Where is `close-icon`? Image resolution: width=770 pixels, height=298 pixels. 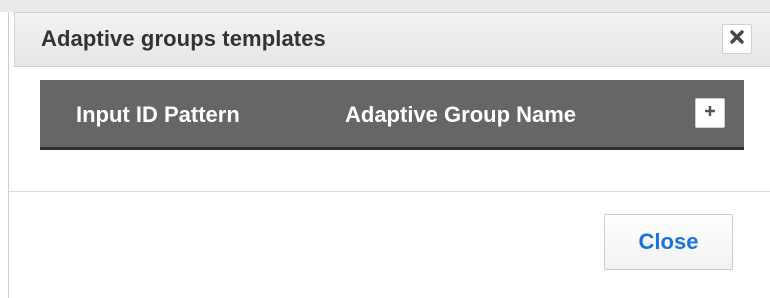
close-icon is located at coordinates (737, 39).